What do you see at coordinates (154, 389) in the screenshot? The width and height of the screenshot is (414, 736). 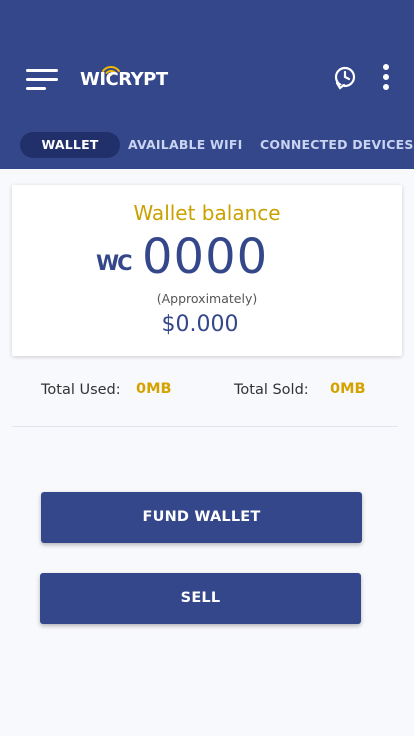 I see `total-used-value: 0MB` at bounding box center [154, 389].